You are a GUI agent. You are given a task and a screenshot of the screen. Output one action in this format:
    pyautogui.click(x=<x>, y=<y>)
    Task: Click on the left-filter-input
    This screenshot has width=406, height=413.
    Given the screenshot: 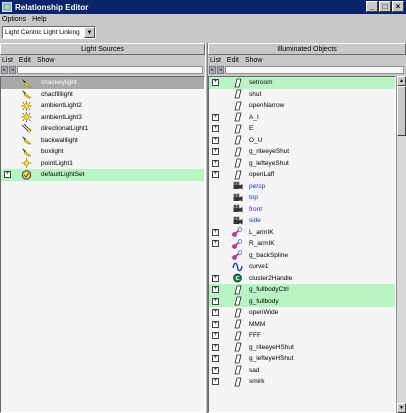 What is the action you would take?
    pyautogui.click(x=110, y=70)
    